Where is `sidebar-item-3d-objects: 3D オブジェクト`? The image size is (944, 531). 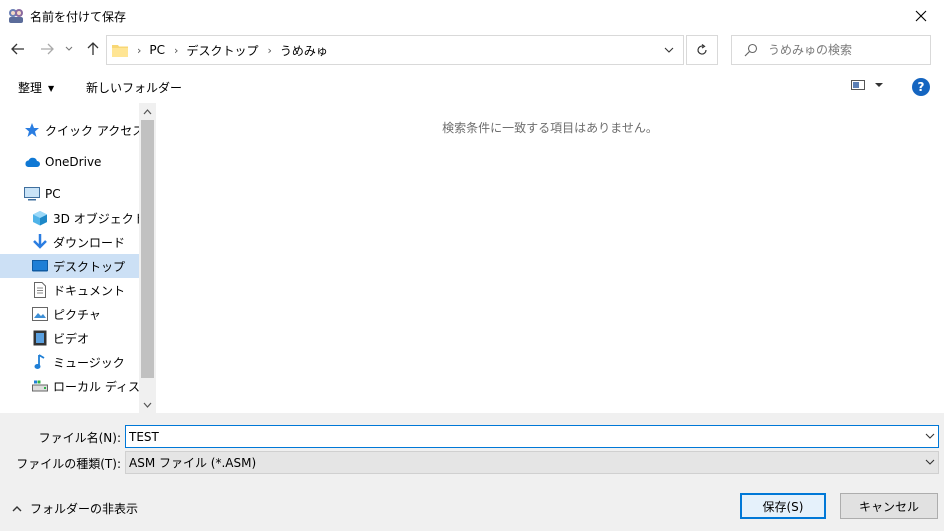
sidebar-item-3d-objects: 3D オブジェクト is located at coordinates (69, 218).